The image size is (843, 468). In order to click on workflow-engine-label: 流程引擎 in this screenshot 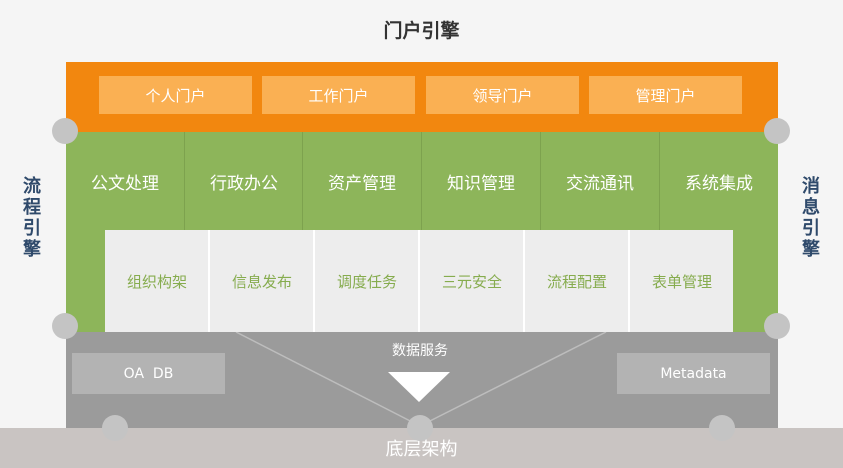, I will do `click(32, 218)`.